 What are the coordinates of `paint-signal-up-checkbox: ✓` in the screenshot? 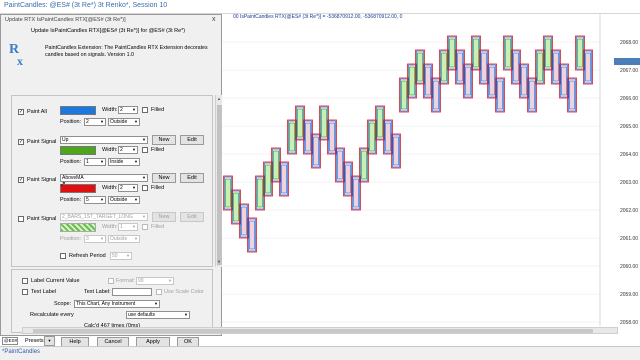 It's located at (21, 142).